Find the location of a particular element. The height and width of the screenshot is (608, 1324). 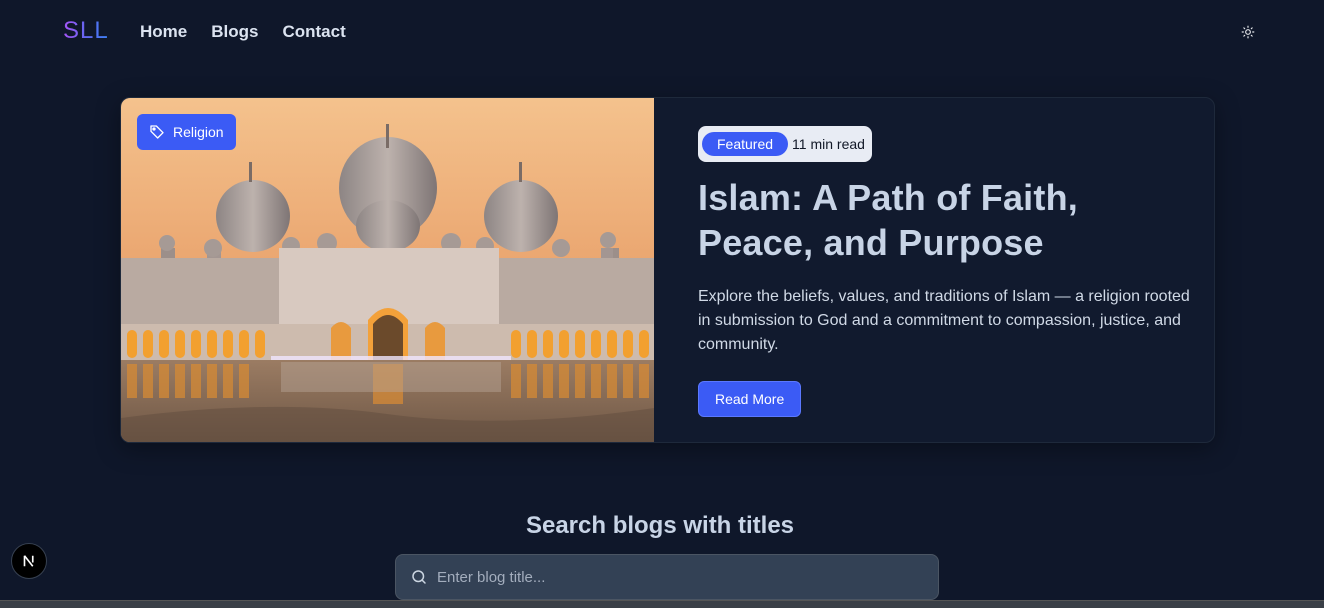

nextjs-dev-indicator is located at coordinates (29, 561).